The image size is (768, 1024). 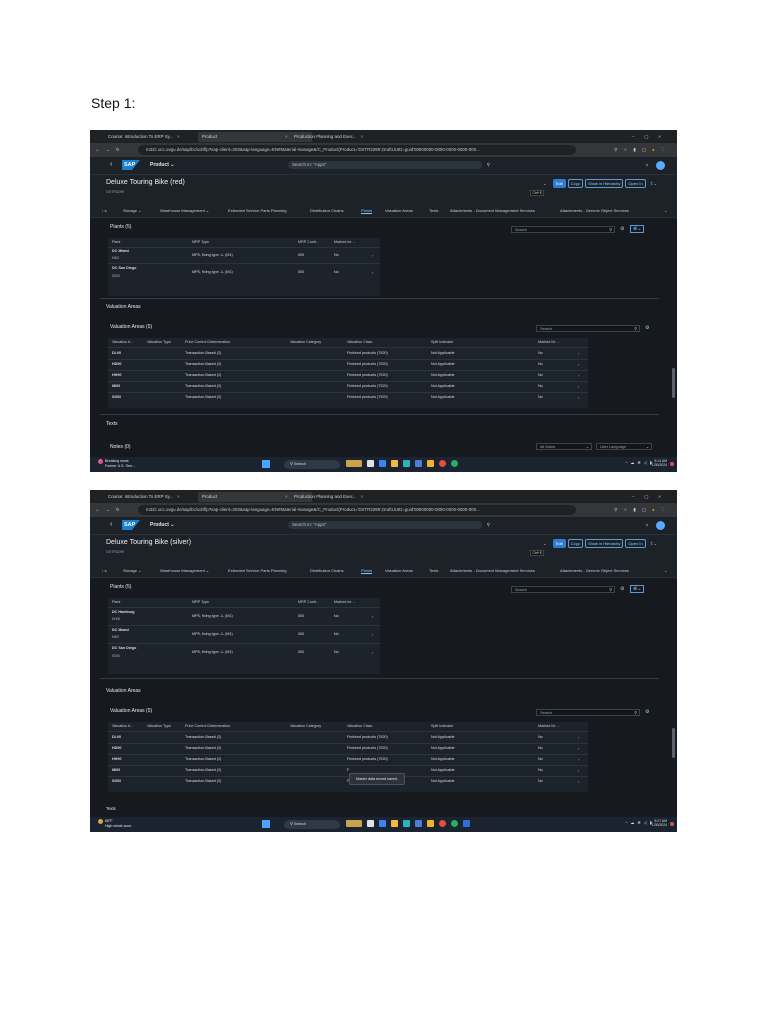 What do you see at coordinates (653, 543) in the screenshot?
I see `share-icon: ⇪⌄` at bounding box center [653, 543].